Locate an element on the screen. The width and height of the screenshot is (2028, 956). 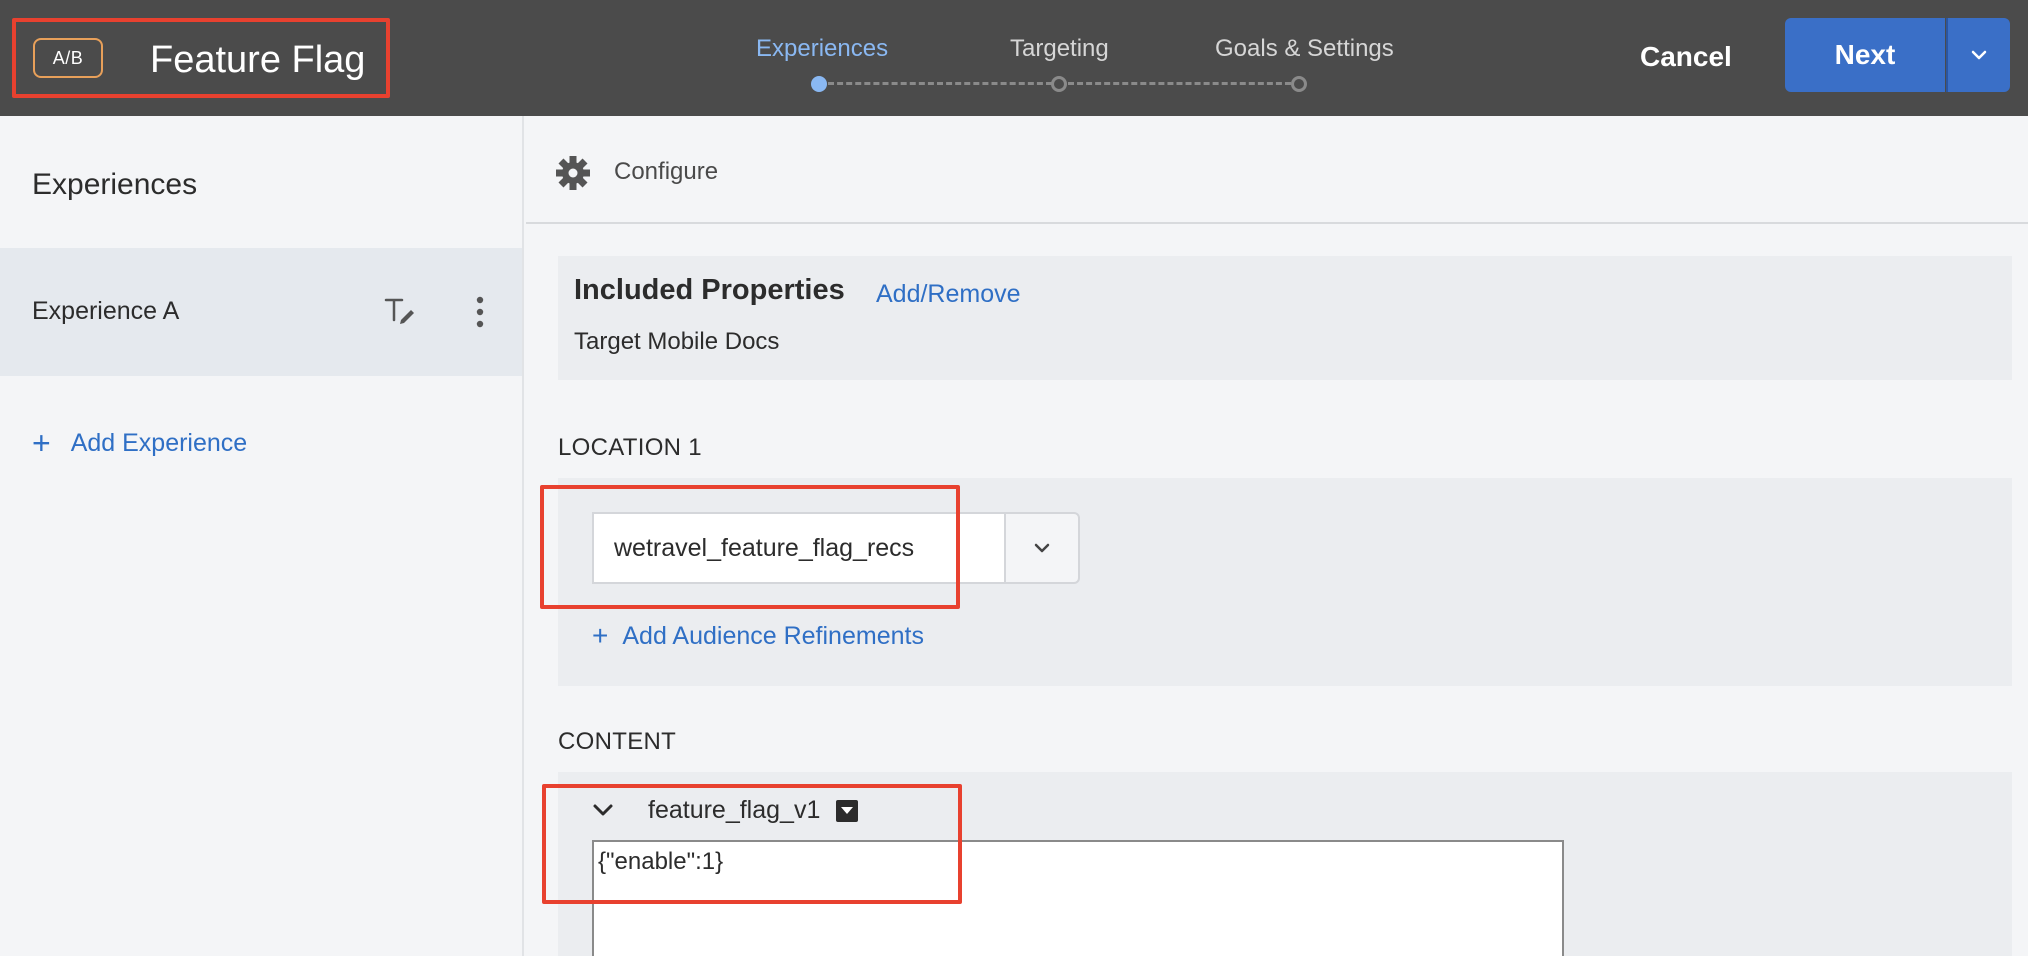
step-dot-targeting is located at coordinates (1059, 84).